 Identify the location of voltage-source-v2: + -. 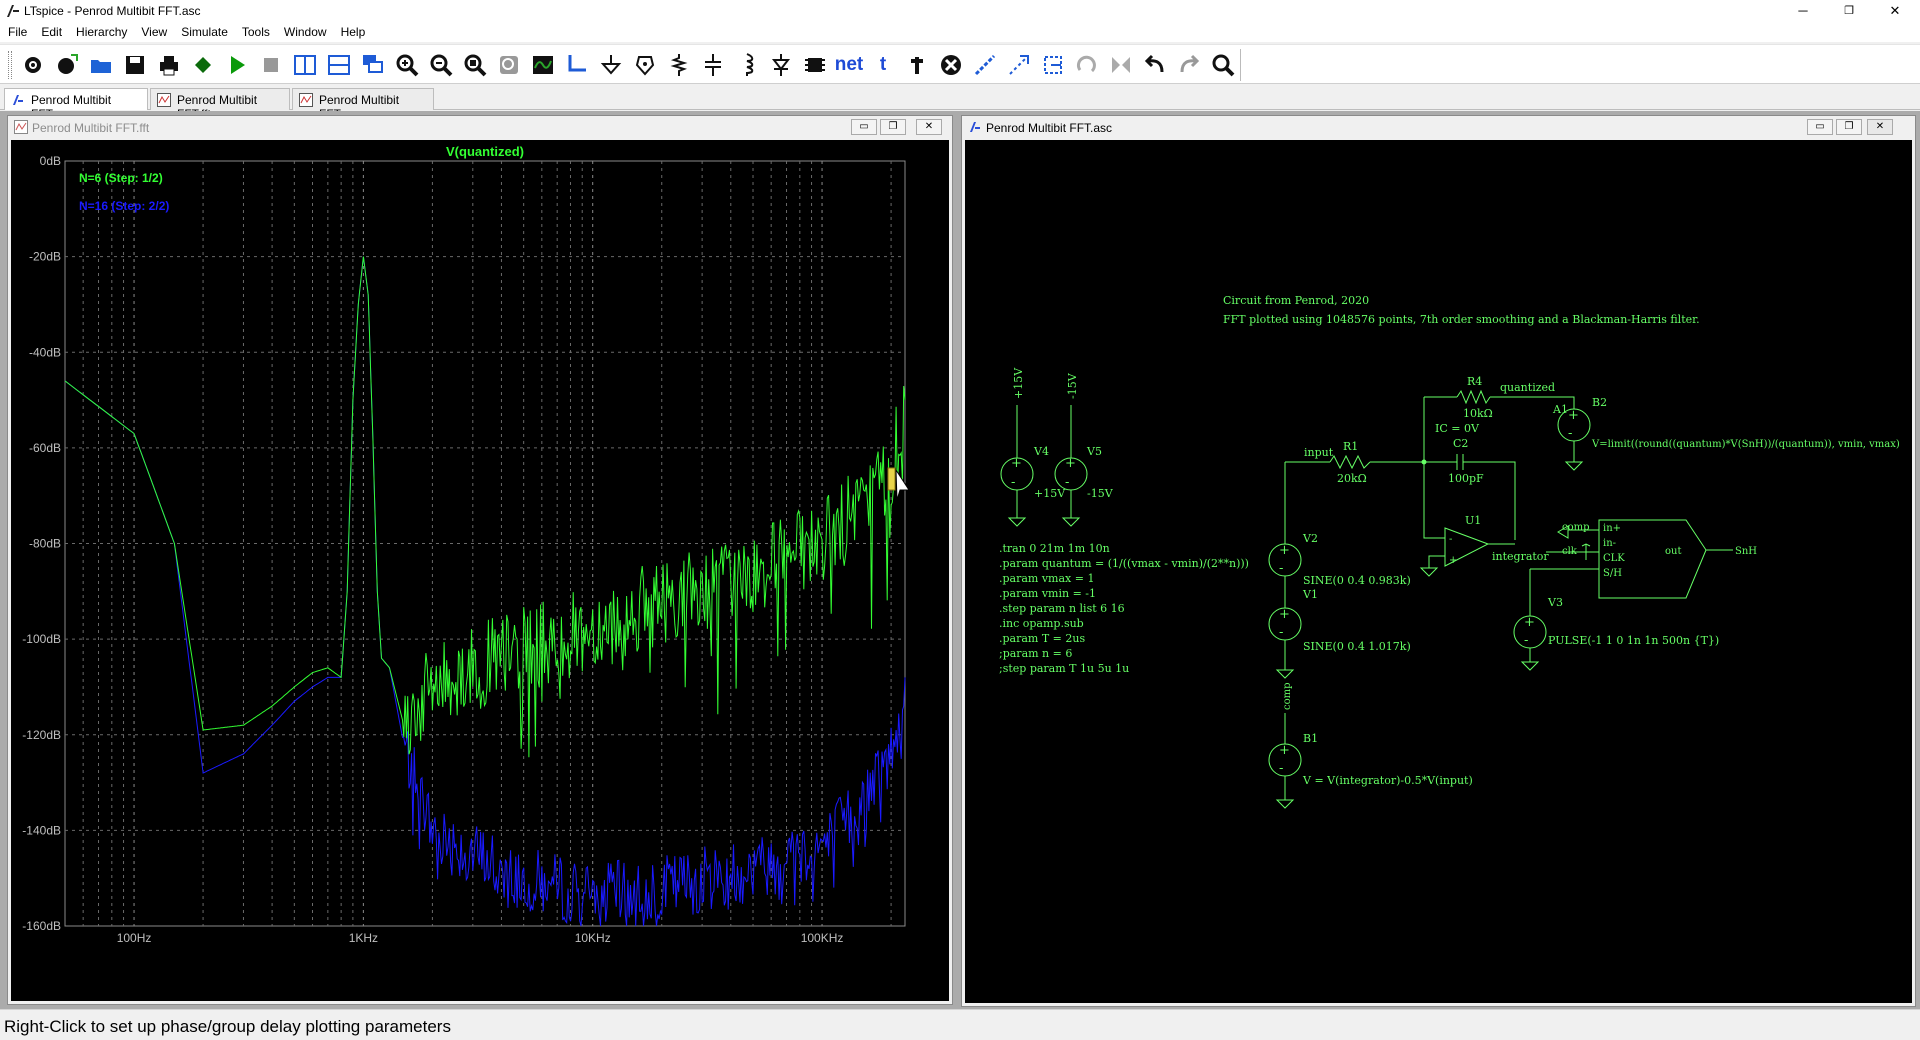
(1285, 560).